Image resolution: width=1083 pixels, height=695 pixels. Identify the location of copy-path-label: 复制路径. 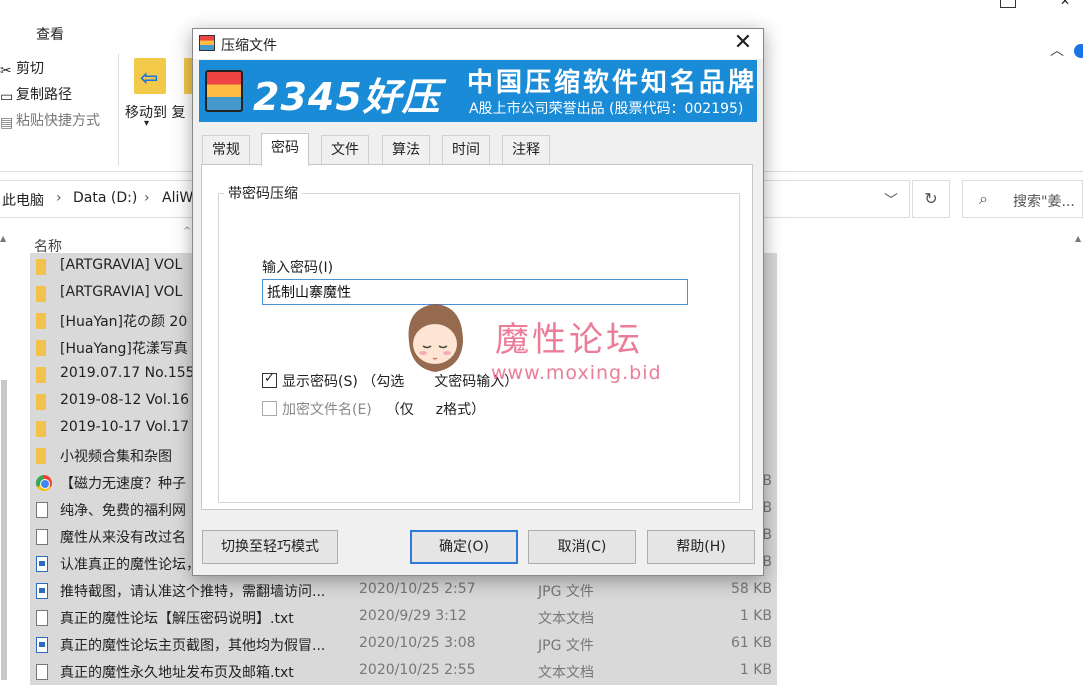
(44, 95).